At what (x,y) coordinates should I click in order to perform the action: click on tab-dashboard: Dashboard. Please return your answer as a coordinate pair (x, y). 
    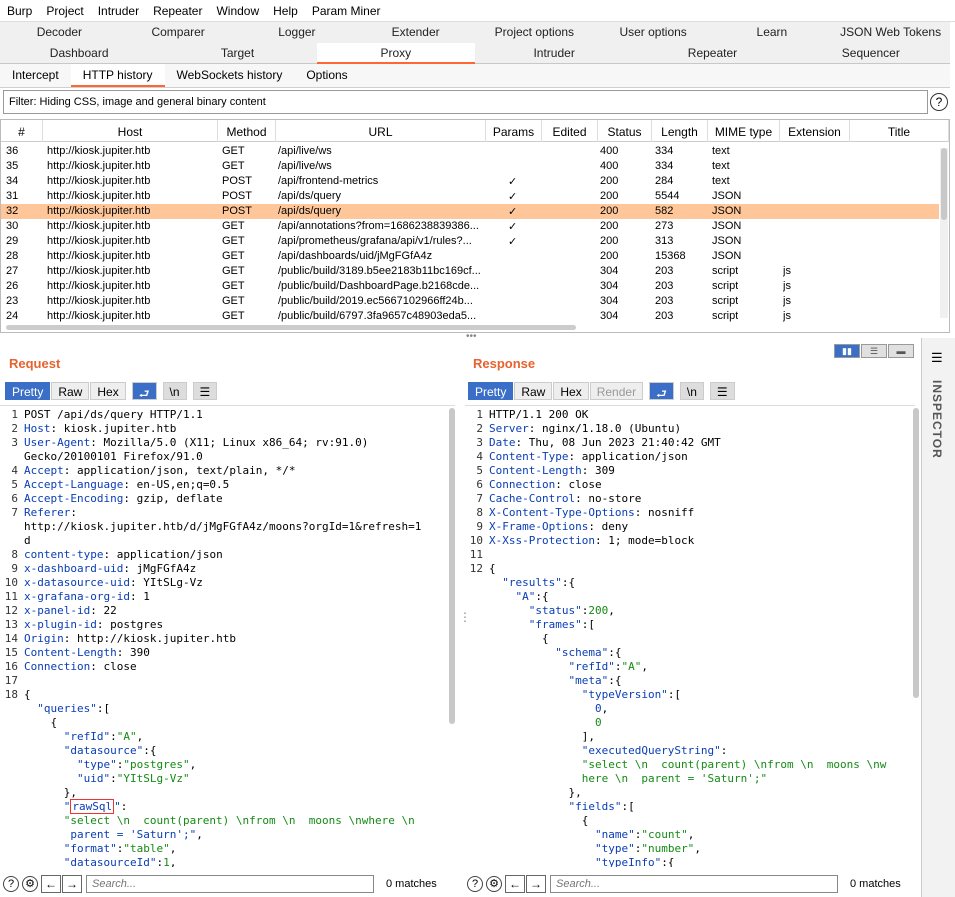
    Looking at the image, I should click on (79, 53).